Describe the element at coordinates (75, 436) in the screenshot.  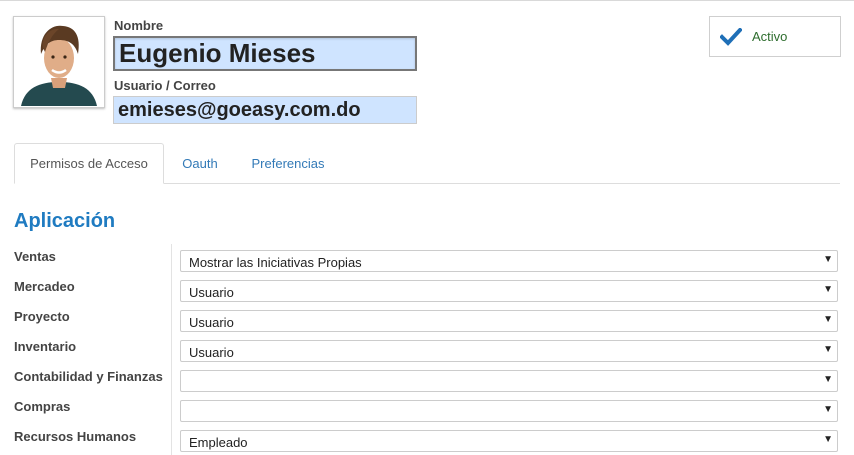
I see `perm-label-hr: Recursos Humanos` at that location.